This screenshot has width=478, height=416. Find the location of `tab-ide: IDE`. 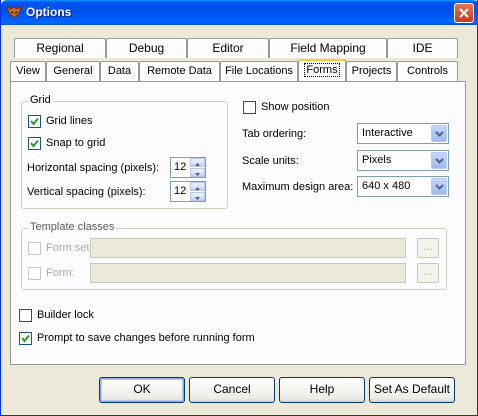

tab-ide: IDE is located at coordinates (422, 48).